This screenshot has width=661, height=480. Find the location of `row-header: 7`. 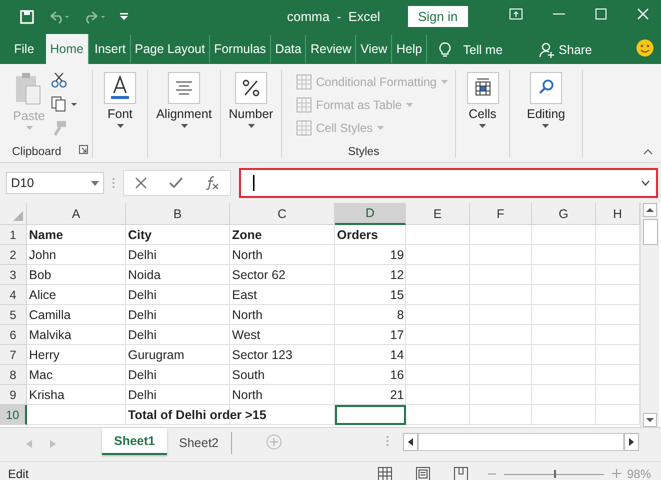

row-header: 7 is located at coordinates (13, 355).